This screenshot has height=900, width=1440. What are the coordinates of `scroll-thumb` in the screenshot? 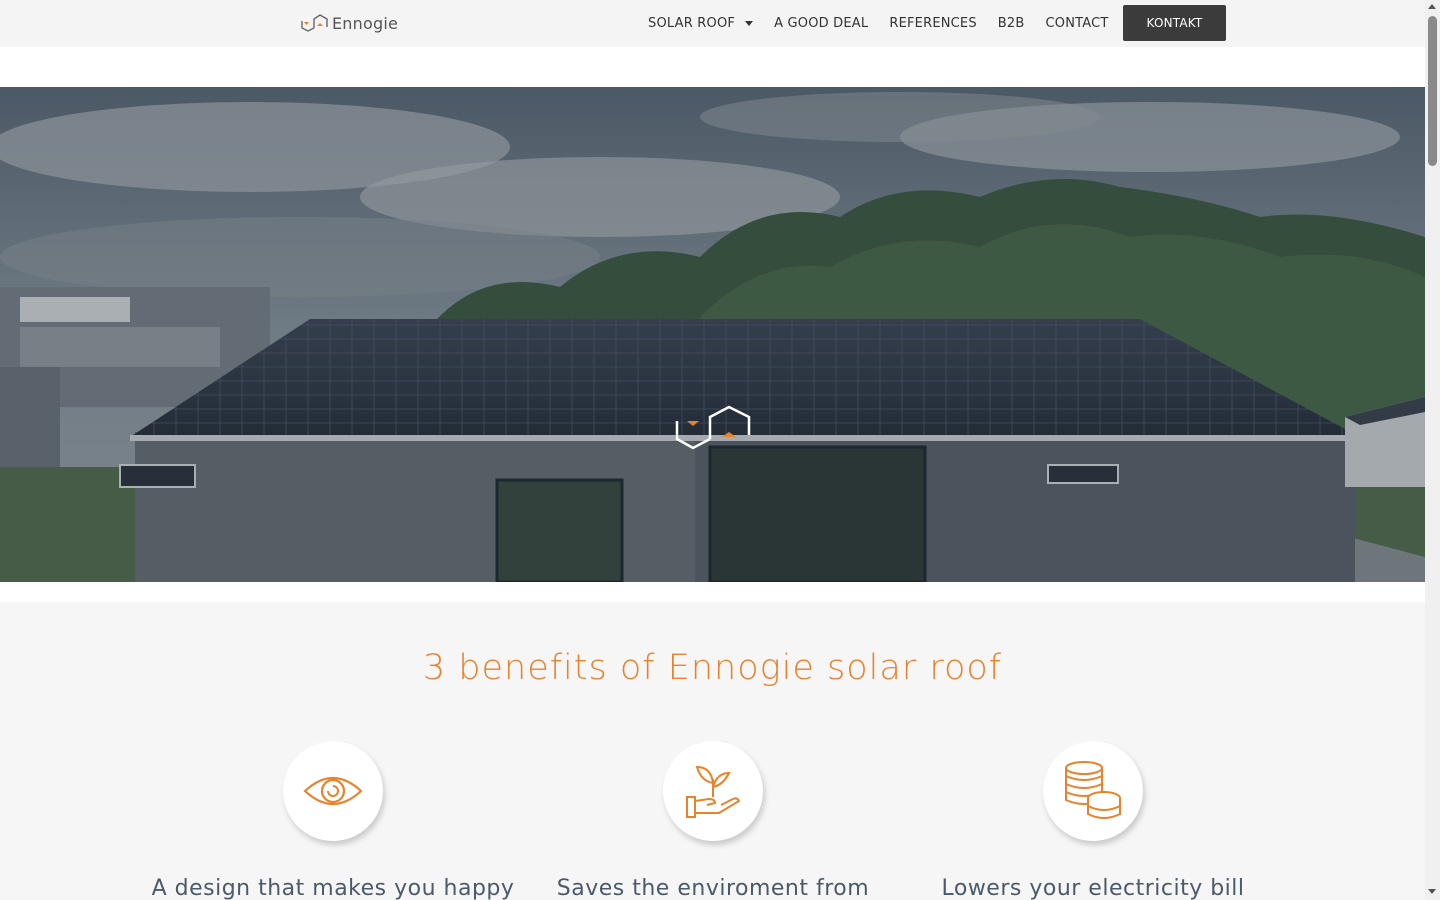 It's located at (1432, 91).